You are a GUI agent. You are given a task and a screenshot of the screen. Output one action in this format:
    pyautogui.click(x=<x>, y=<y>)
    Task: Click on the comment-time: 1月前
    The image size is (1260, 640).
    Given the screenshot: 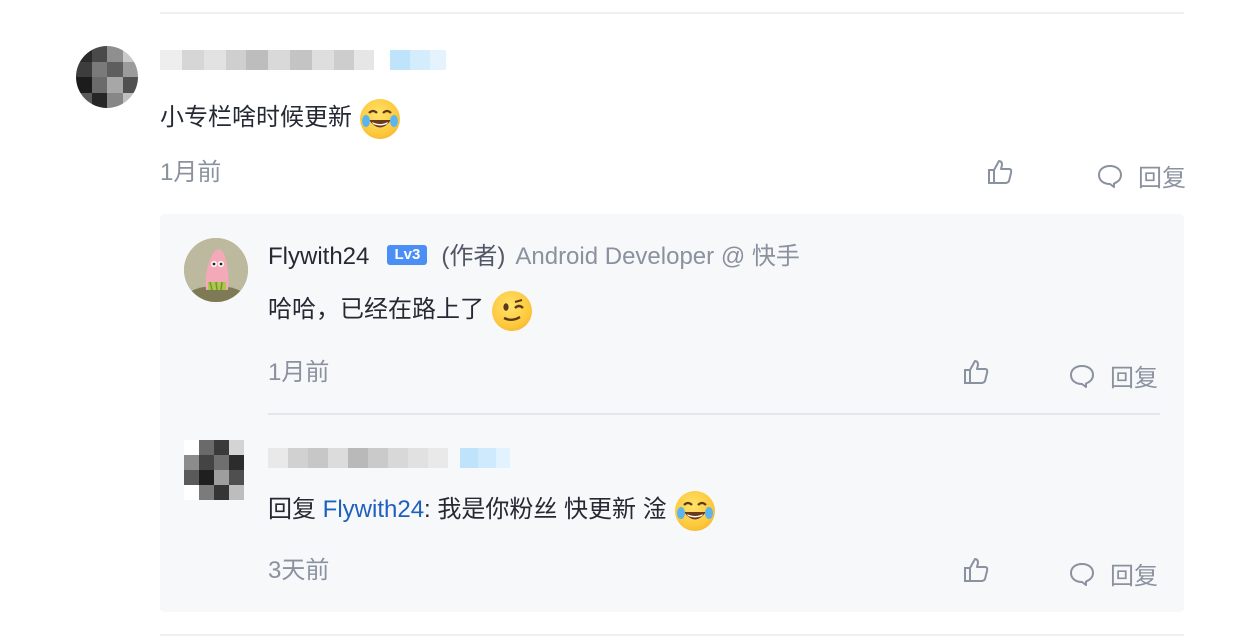 What is the action you would take?
    pyautogui.click(x=191, y=172)
    